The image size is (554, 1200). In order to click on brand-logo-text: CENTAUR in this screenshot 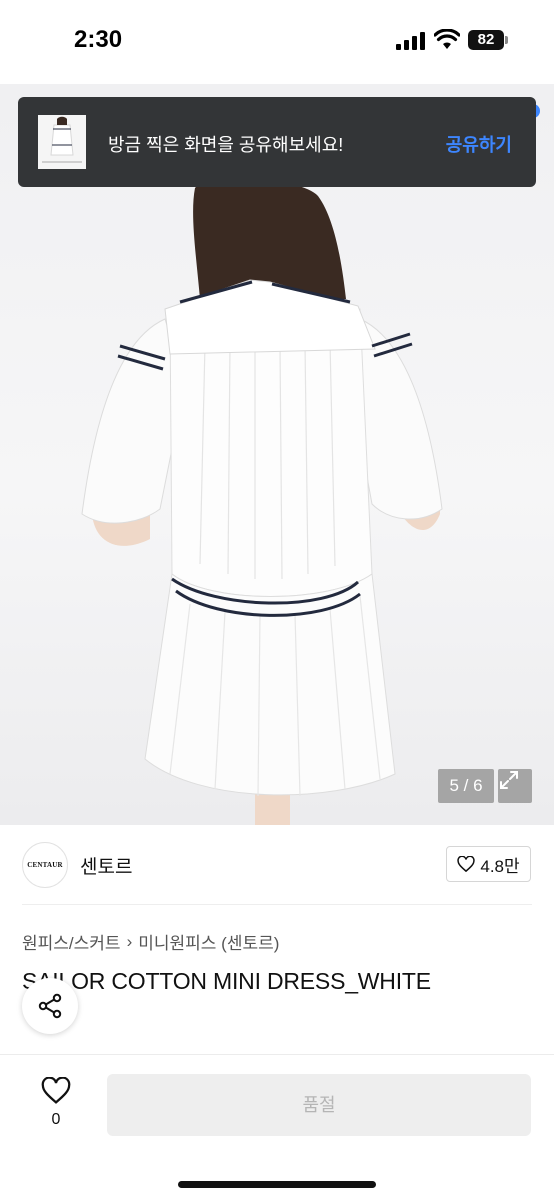, I will do `click(45, 865)`.